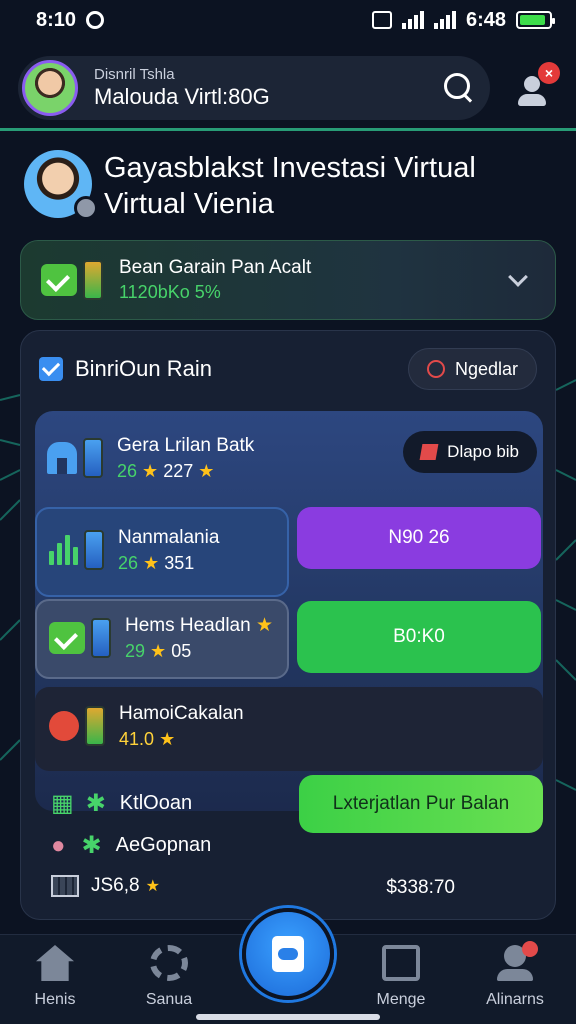 The width and height of the screenshot is (576, 1024). I want to click on list-item: ▦ ✱ KtlOoan, so click(121, 803).